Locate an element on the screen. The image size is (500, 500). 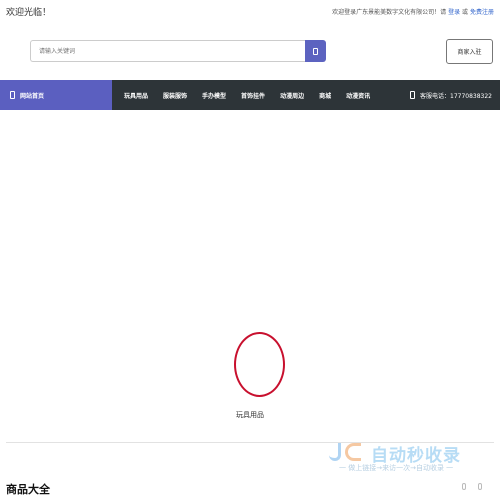
search-bar is located at coordinates (178, 51).